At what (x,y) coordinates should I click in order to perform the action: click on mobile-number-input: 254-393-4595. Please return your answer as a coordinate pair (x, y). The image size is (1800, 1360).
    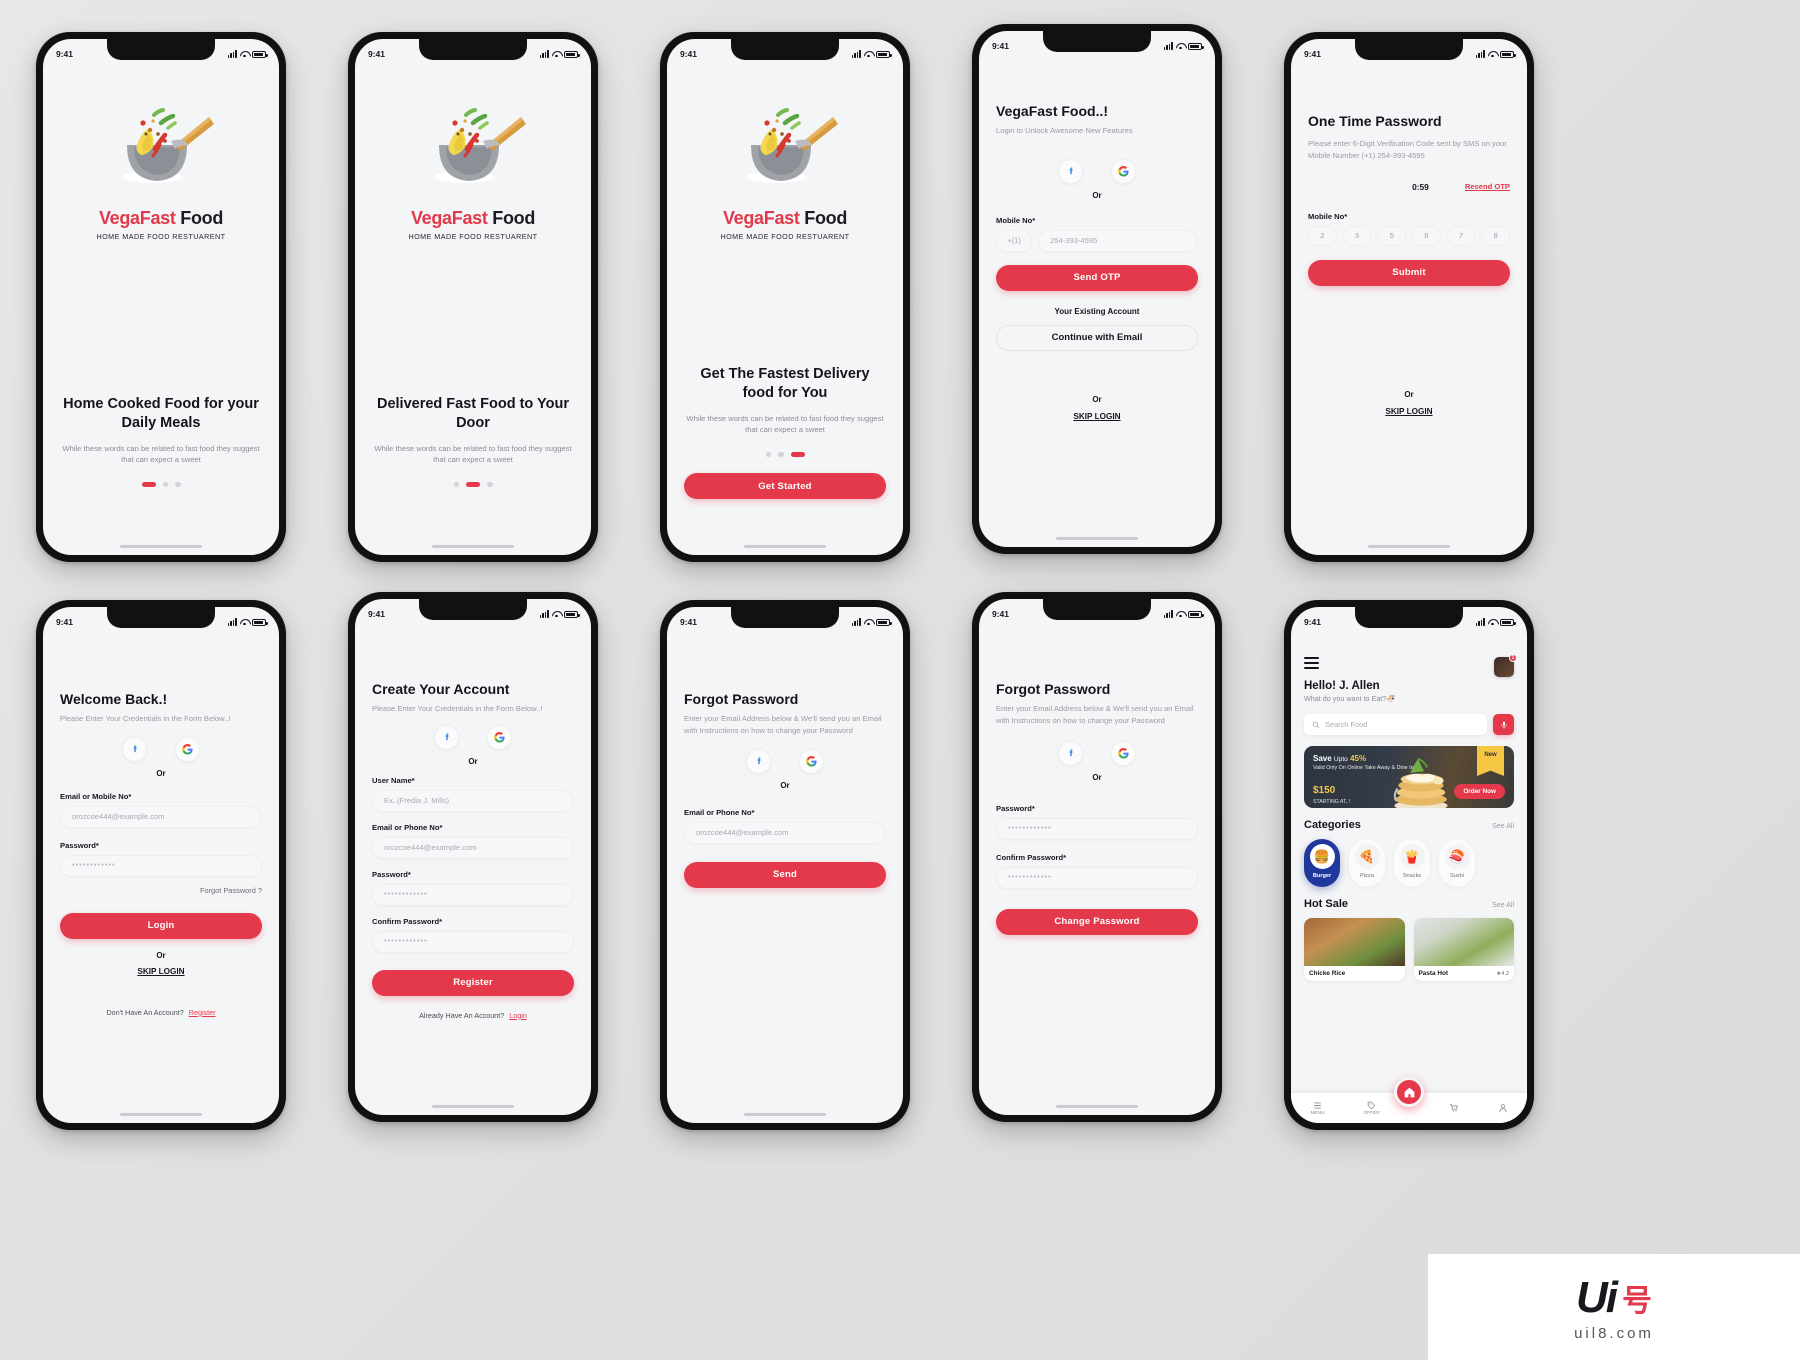
    Looking at the image, I should click on (1118, 240).